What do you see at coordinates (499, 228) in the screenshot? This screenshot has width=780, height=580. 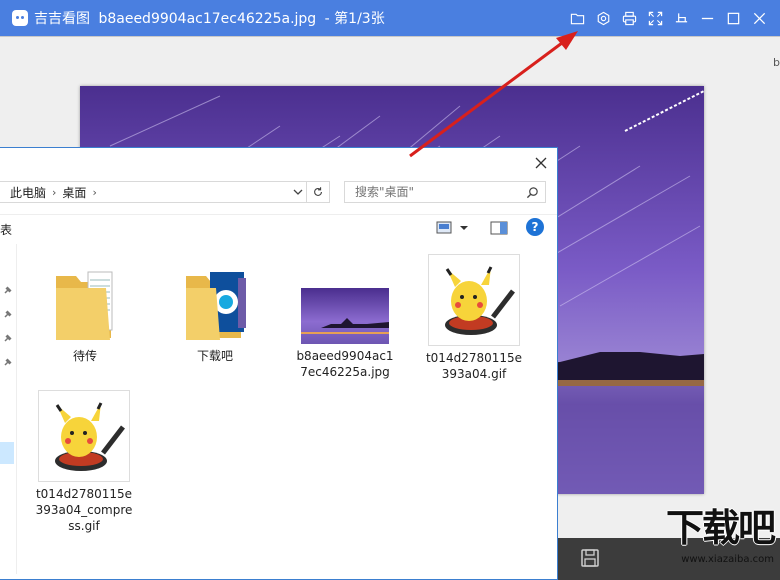 I see `preview-pane-icon` at bounding box center [499, 228].